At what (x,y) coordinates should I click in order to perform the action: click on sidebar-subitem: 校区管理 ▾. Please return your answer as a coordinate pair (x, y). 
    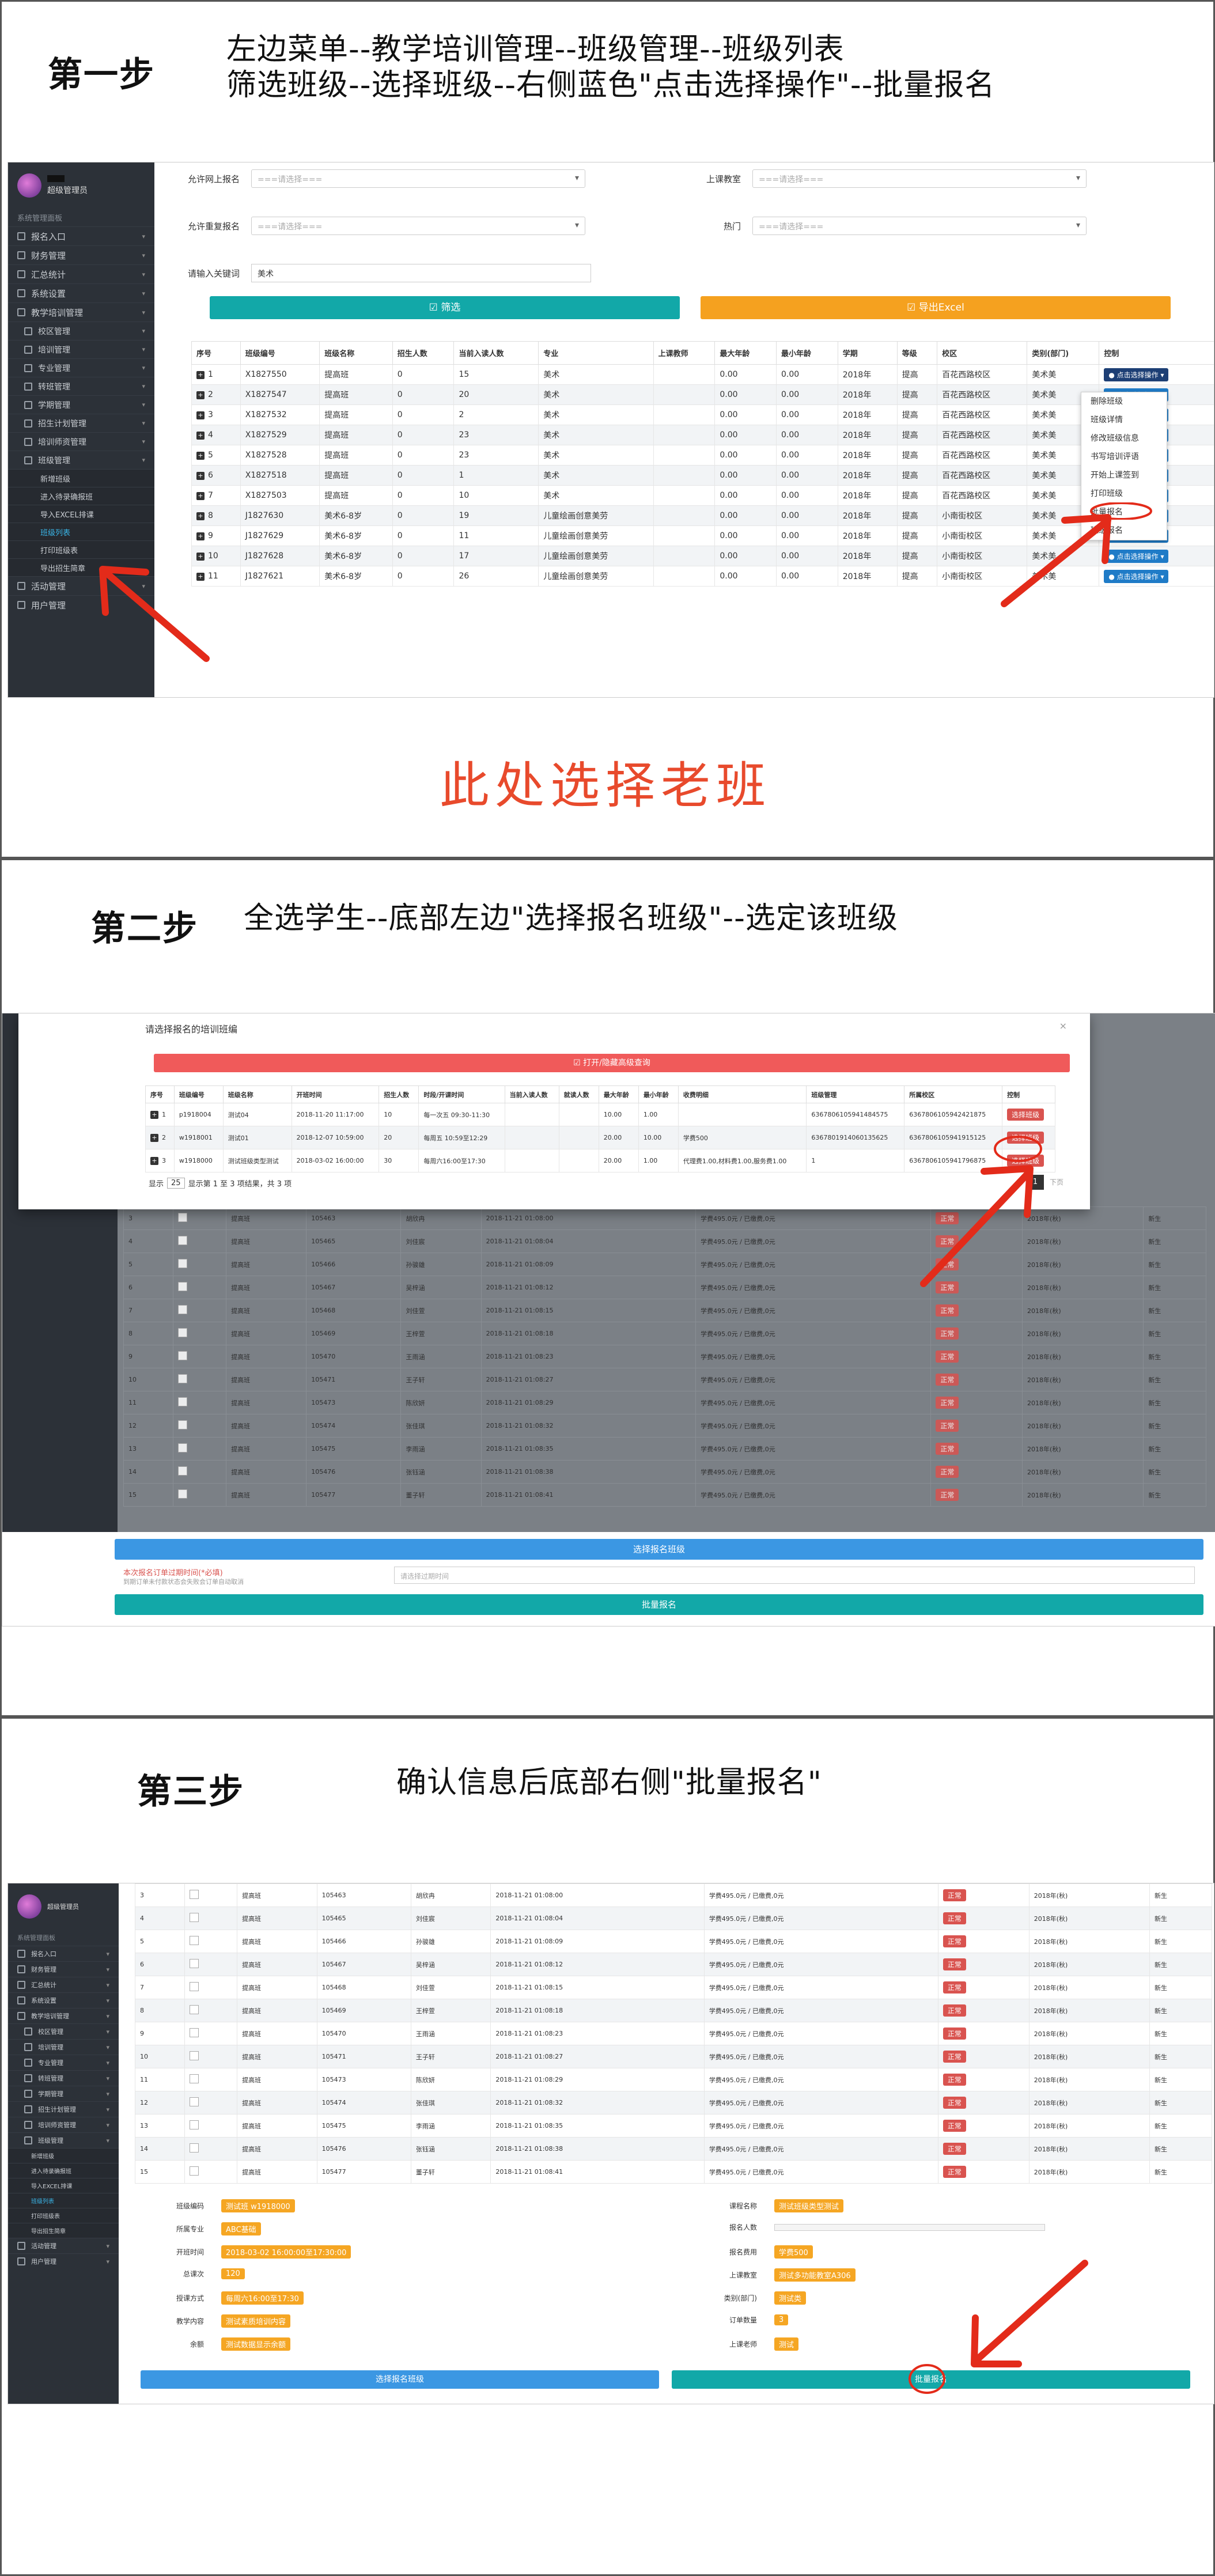
    Looking at the image, I should click on (64, 2031).